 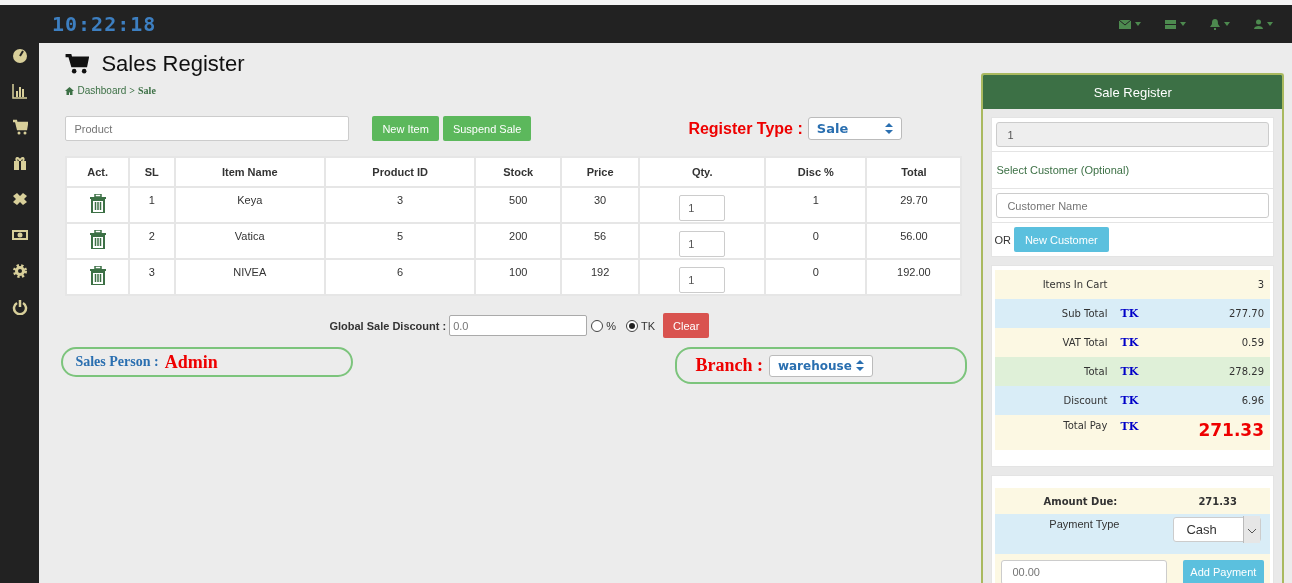 What do you see at coordinates (1084, 313) in the screenshot?
I see `summary-label: Sub Total` at bounding box center [1084, 313].